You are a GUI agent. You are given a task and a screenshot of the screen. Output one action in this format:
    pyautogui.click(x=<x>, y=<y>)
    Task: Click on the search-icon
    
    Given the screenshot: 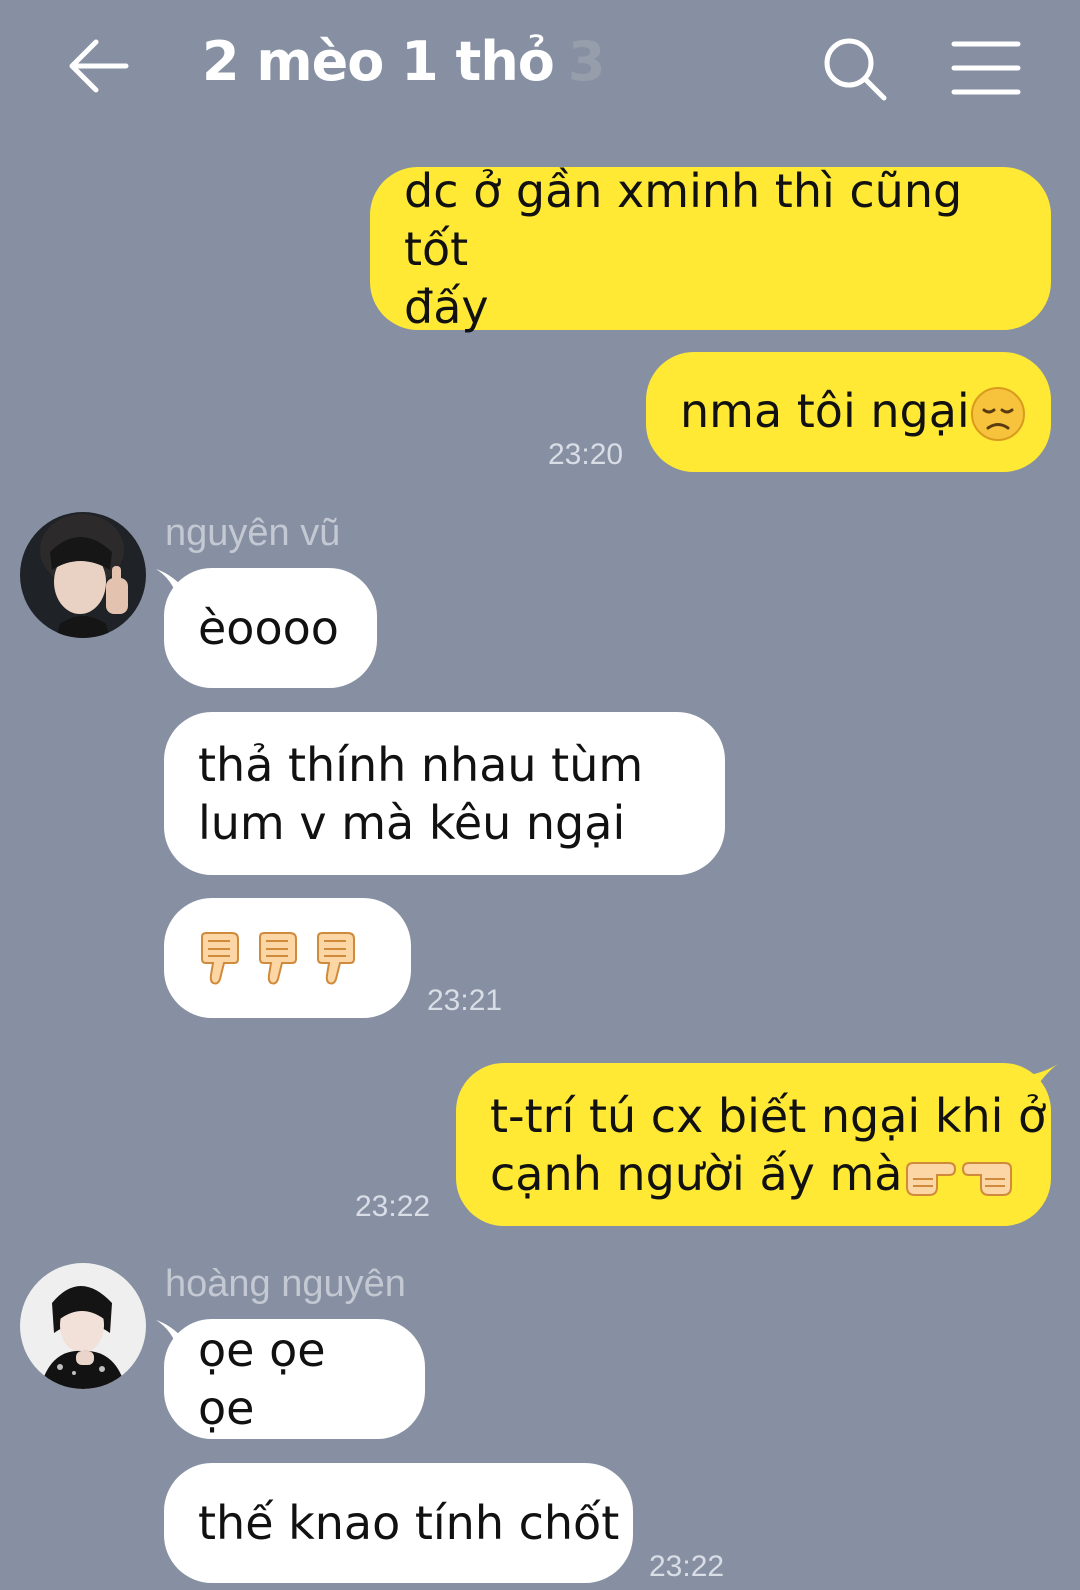 What is the action you would take?
    pyautogui.click(x=855, y=69)
    